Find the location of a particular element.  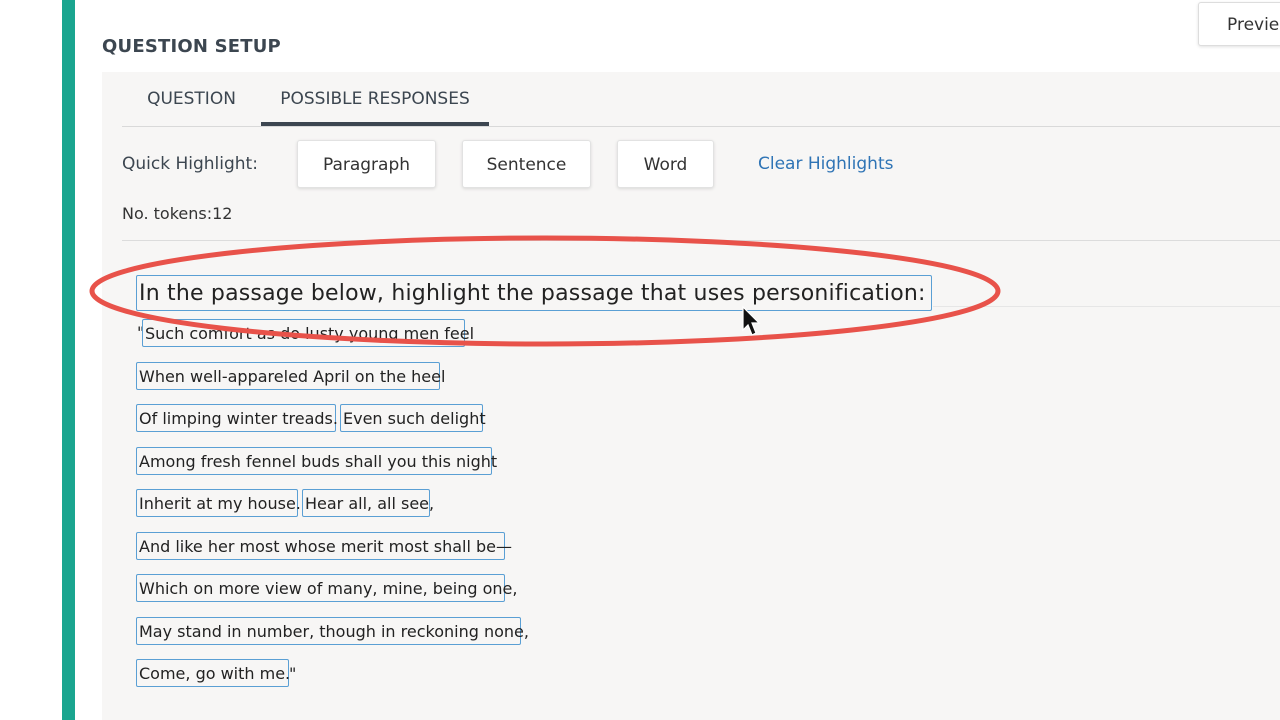

quick-highlight-label: Quick Highlight: is located at coordinates (190, 164).